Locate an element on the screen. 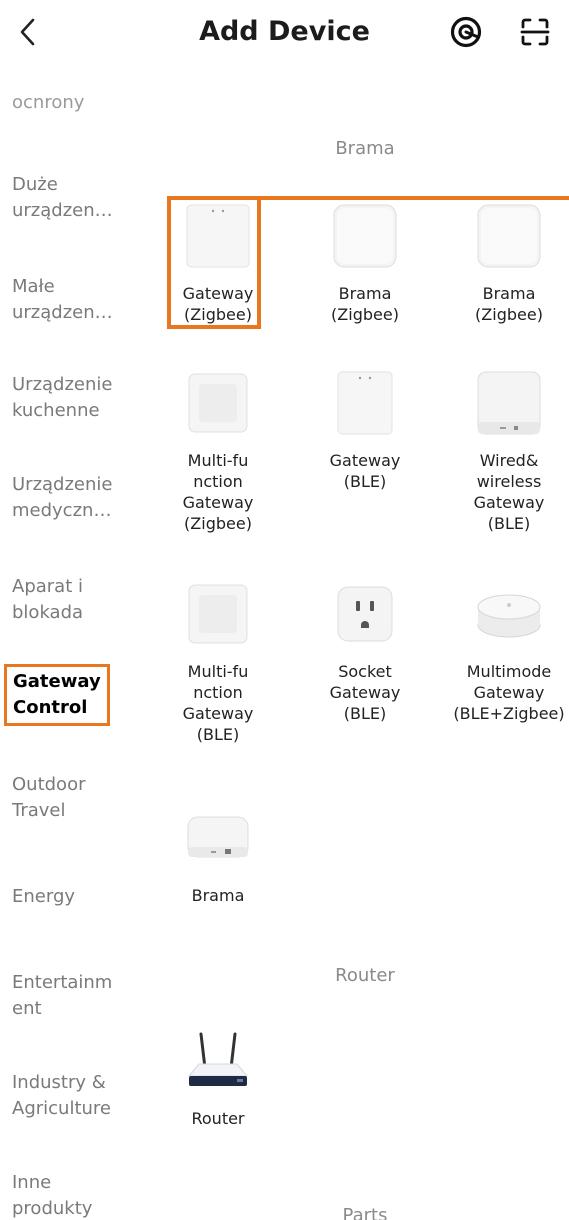  section-title-brama: Brama is located at coordinates (365, 148).